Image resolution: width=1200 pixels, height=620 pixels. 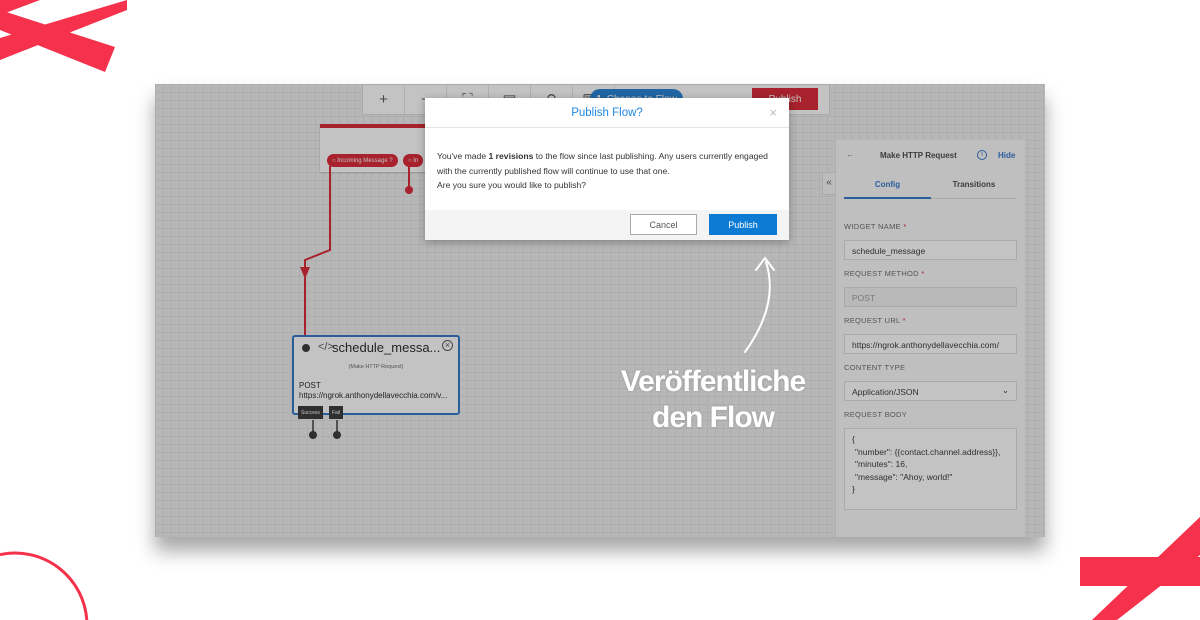 What do you see at coordinates (713, 399) in the screenshot?
I see `annotation-text: Veröffentliche den Flow` at bounding box center [713, 399].